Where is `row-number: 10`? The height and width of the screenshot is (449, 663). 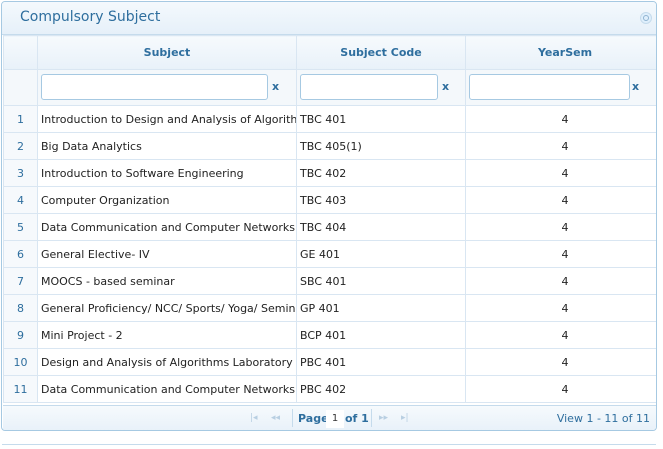
row-number: 10 is located at coordinates (20, 362).